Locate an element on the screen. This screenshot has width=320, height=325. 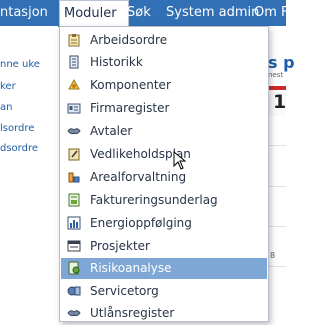
left-link: ker is located at coordinates (8, 86).